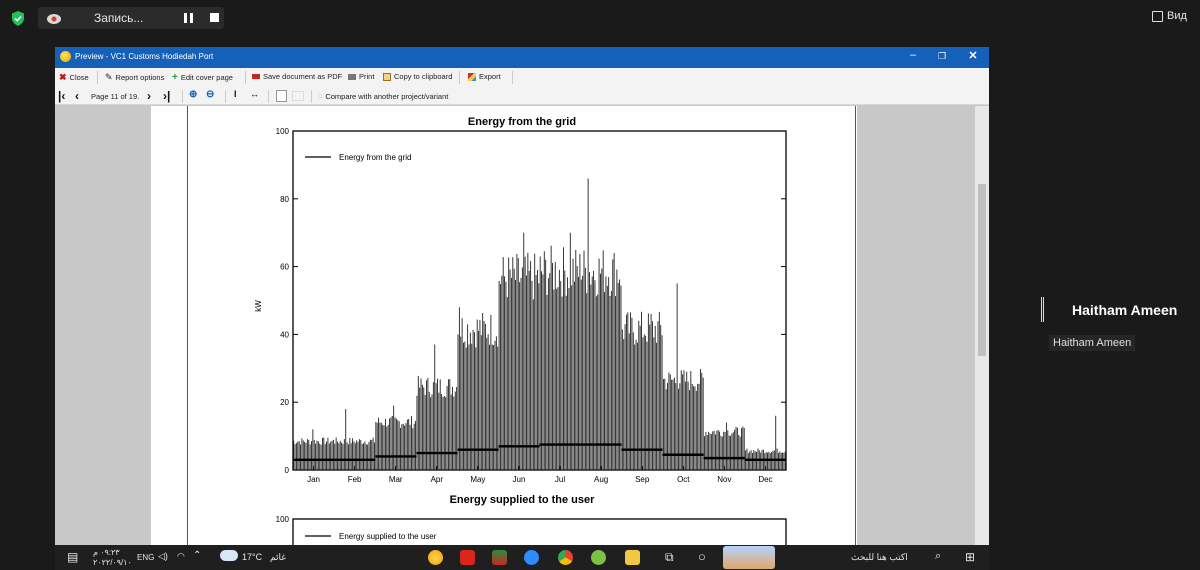  I want to click on y-tick-label: 0, so click(287, 470).